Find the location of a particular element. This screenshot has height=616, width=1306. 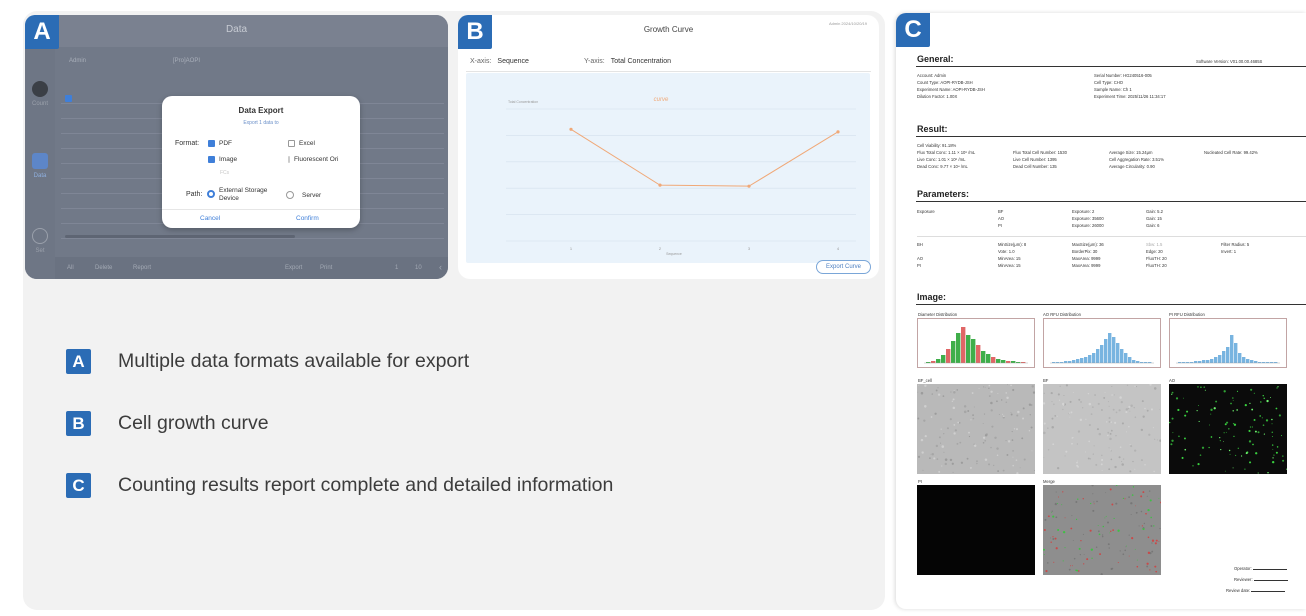

format-fluorescent-option: Fluorescent Ori is located at coordinates (313, 159).